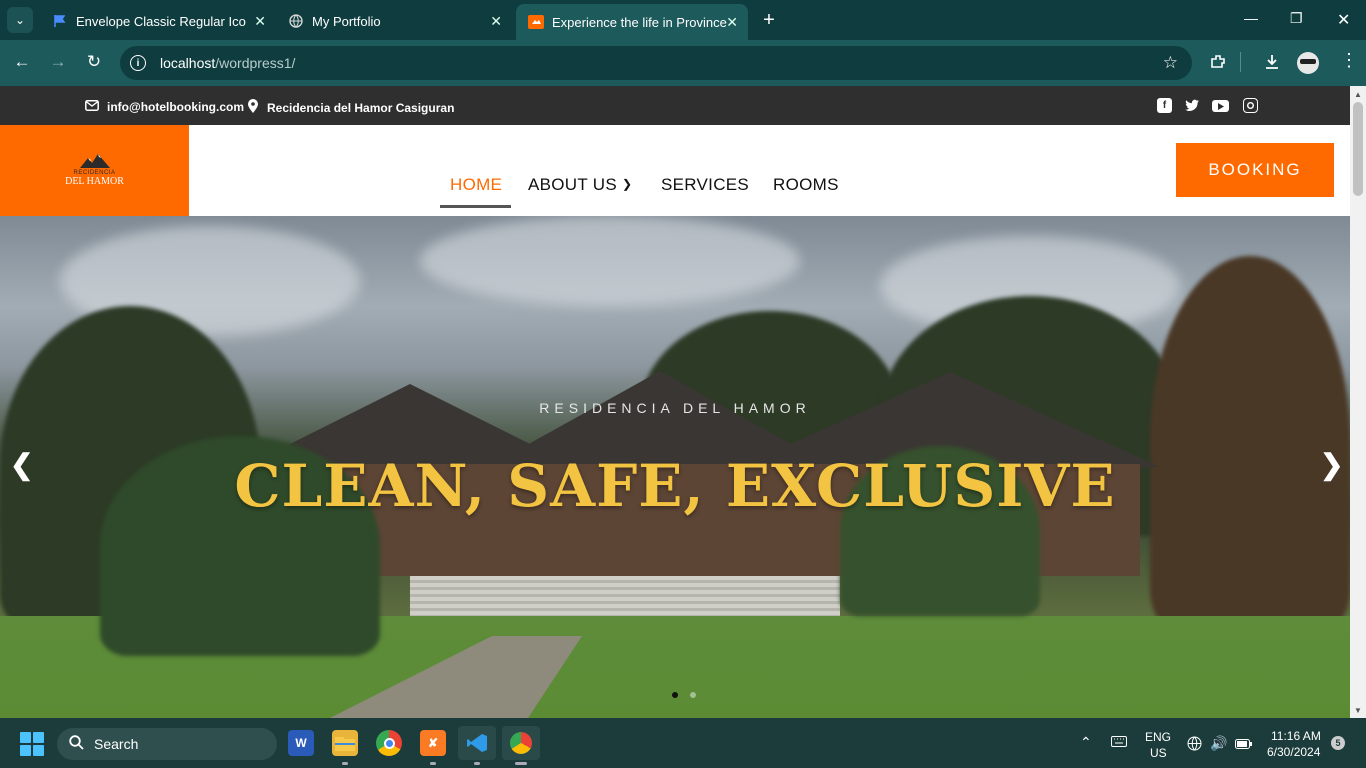  I want to click on download-icon, so click(1272, 64).